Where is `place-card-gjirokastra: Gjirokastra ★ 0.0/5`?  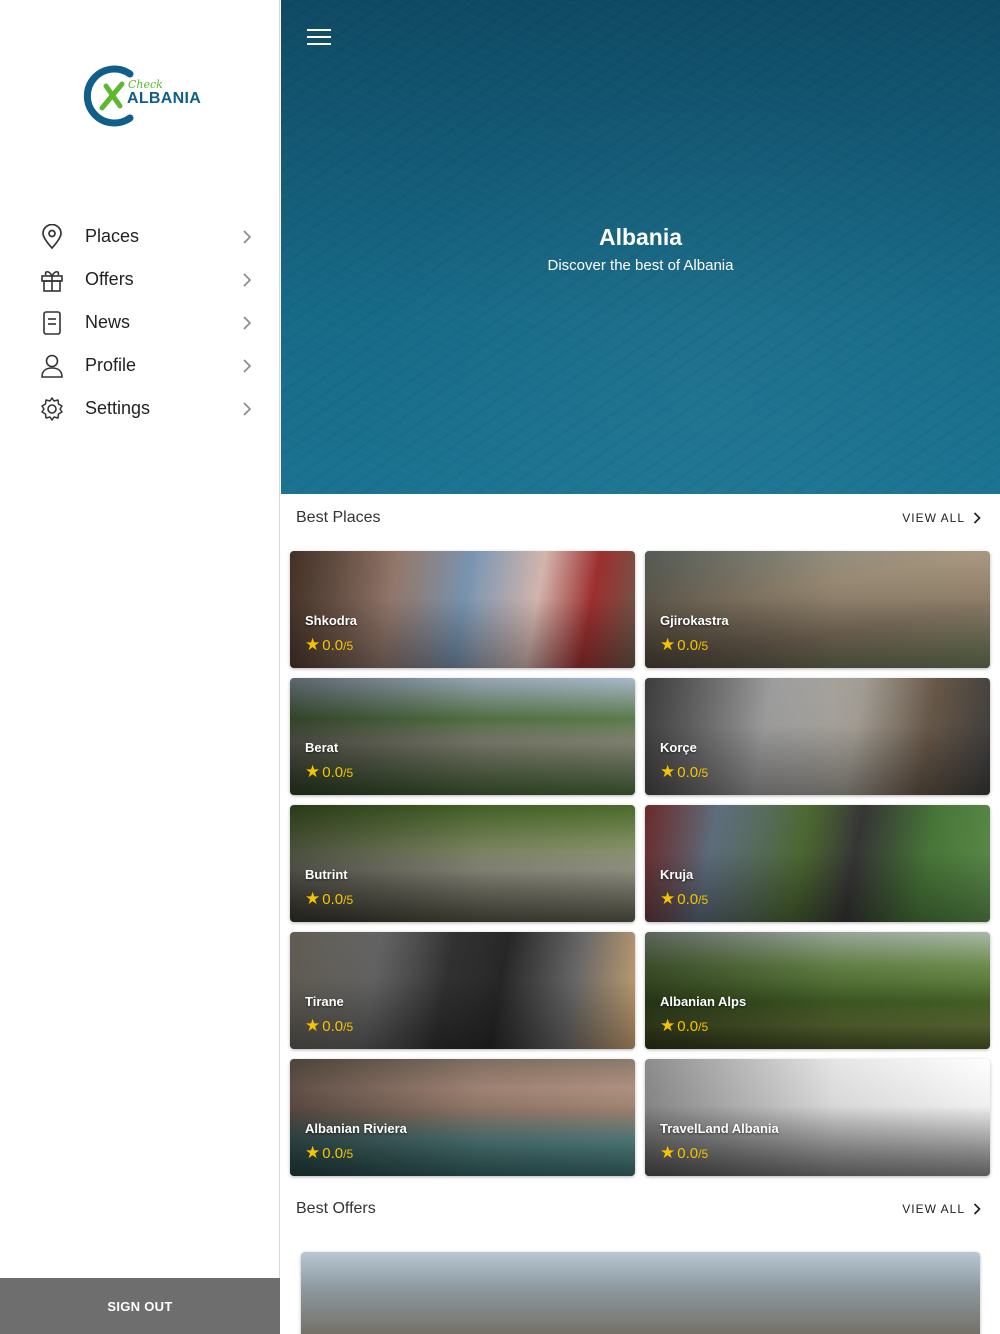
place-card-gjirokastra: Gjirokastra ★ 0.0/5 is located at coordinates (817, 609).